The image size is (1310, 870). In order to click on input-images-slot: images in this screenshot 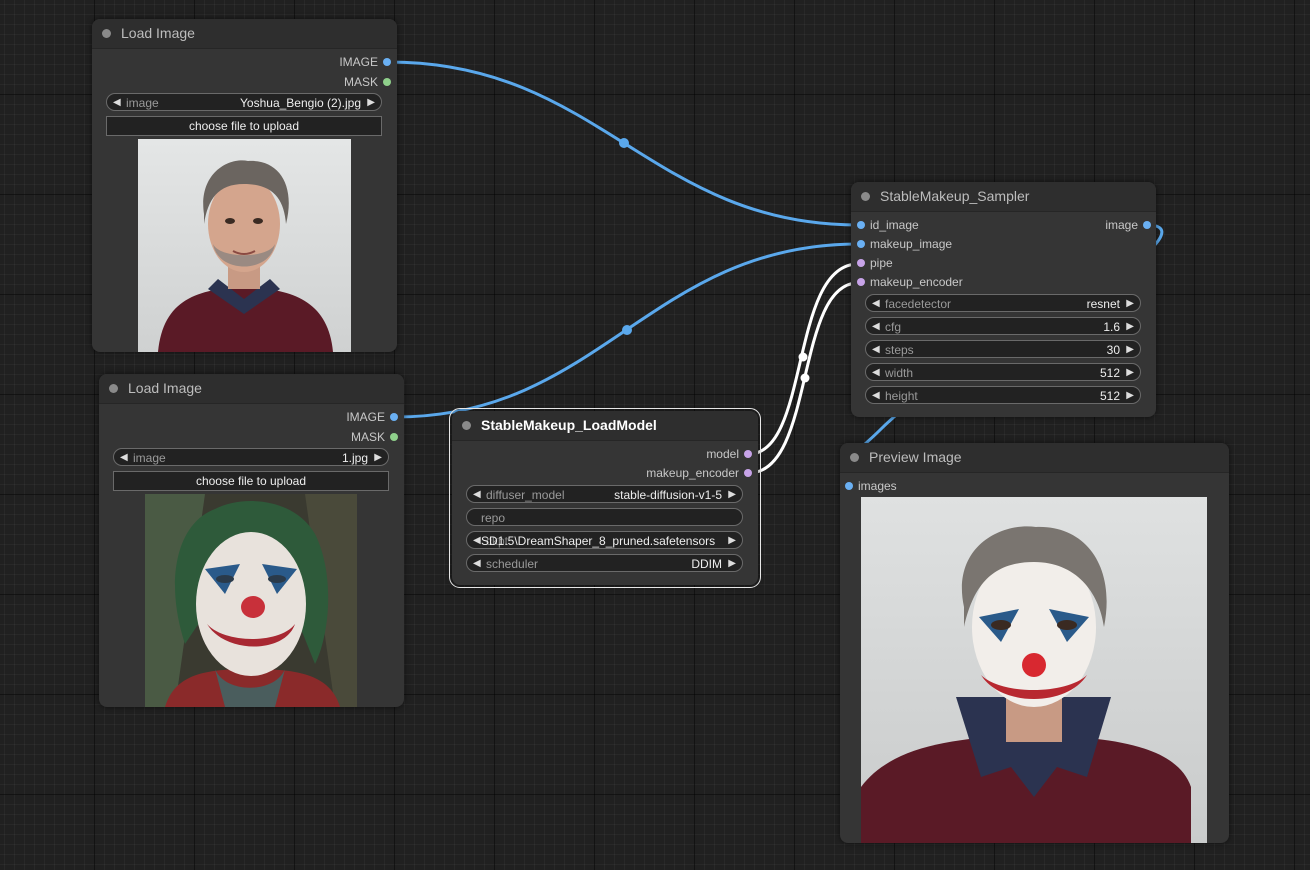, I will do `click(901, 486)`.